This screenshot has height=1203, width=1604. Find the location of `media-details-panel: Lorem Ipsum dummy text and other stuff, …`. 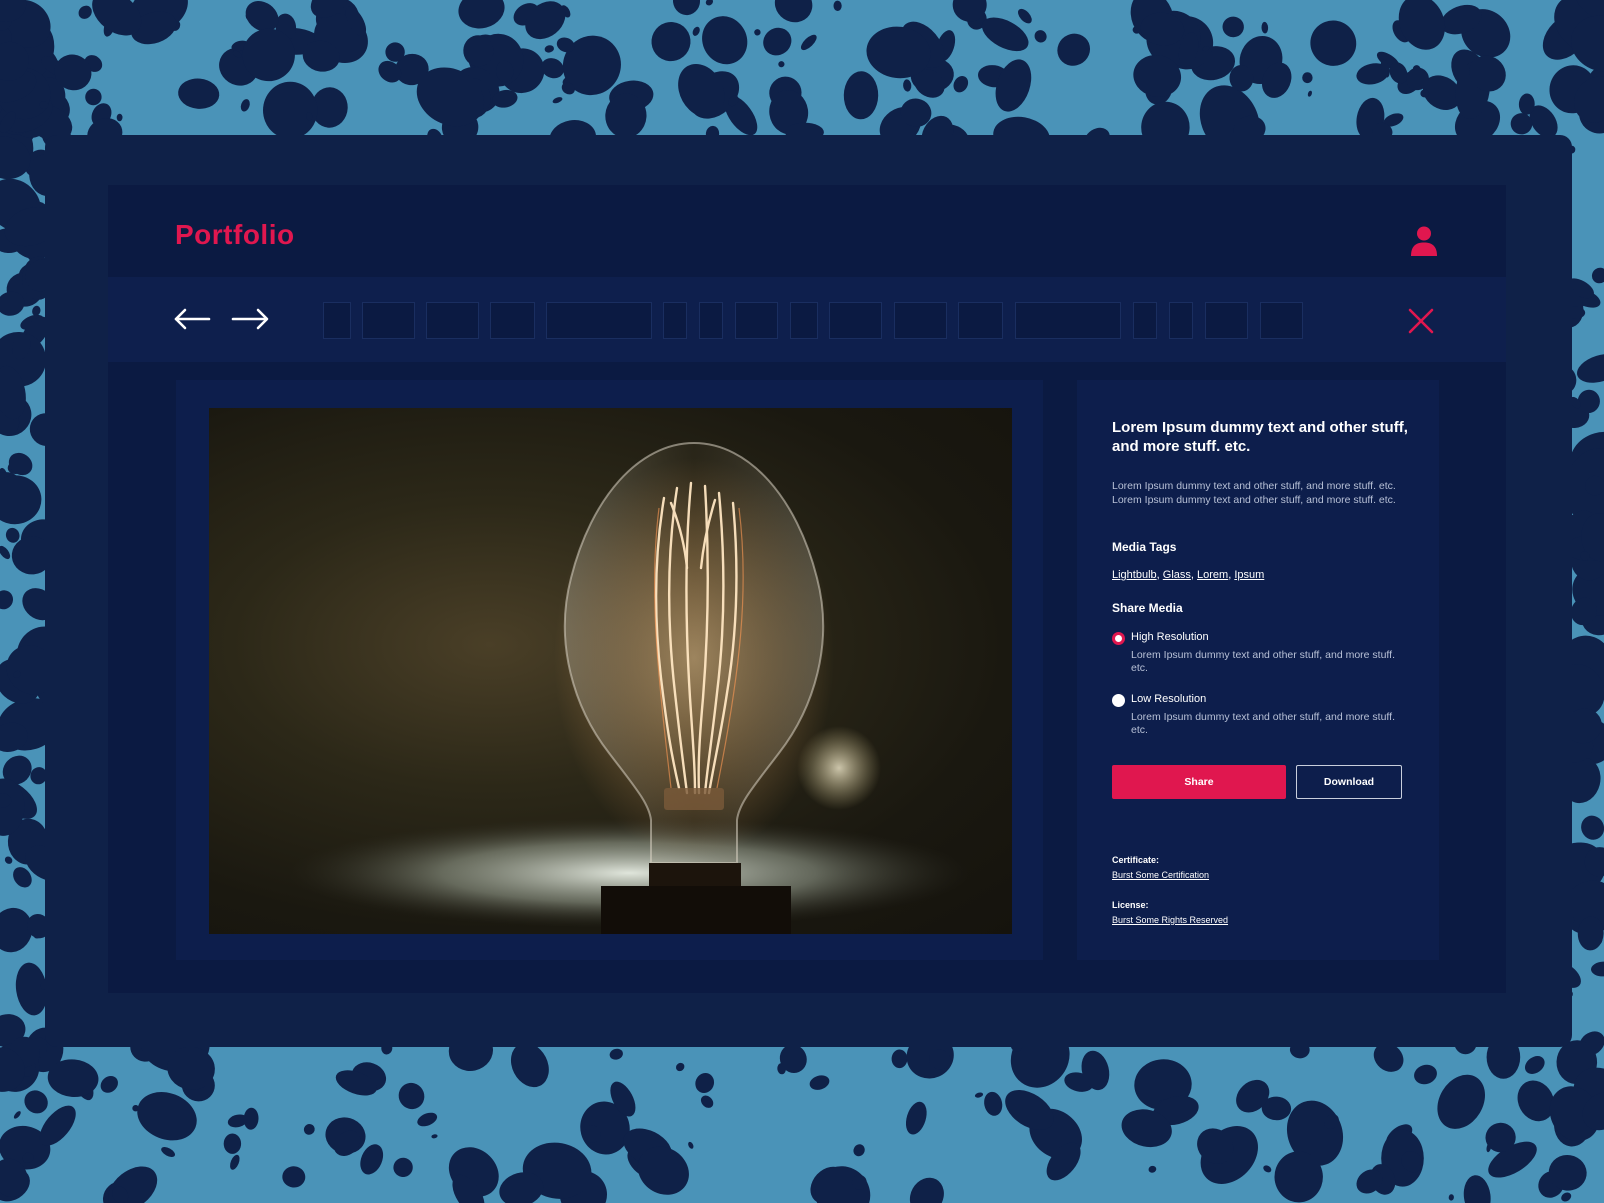

media-details-panel: Lorem Ipsum dummy text and other stuff, … is located at coordinates (1258, 670).